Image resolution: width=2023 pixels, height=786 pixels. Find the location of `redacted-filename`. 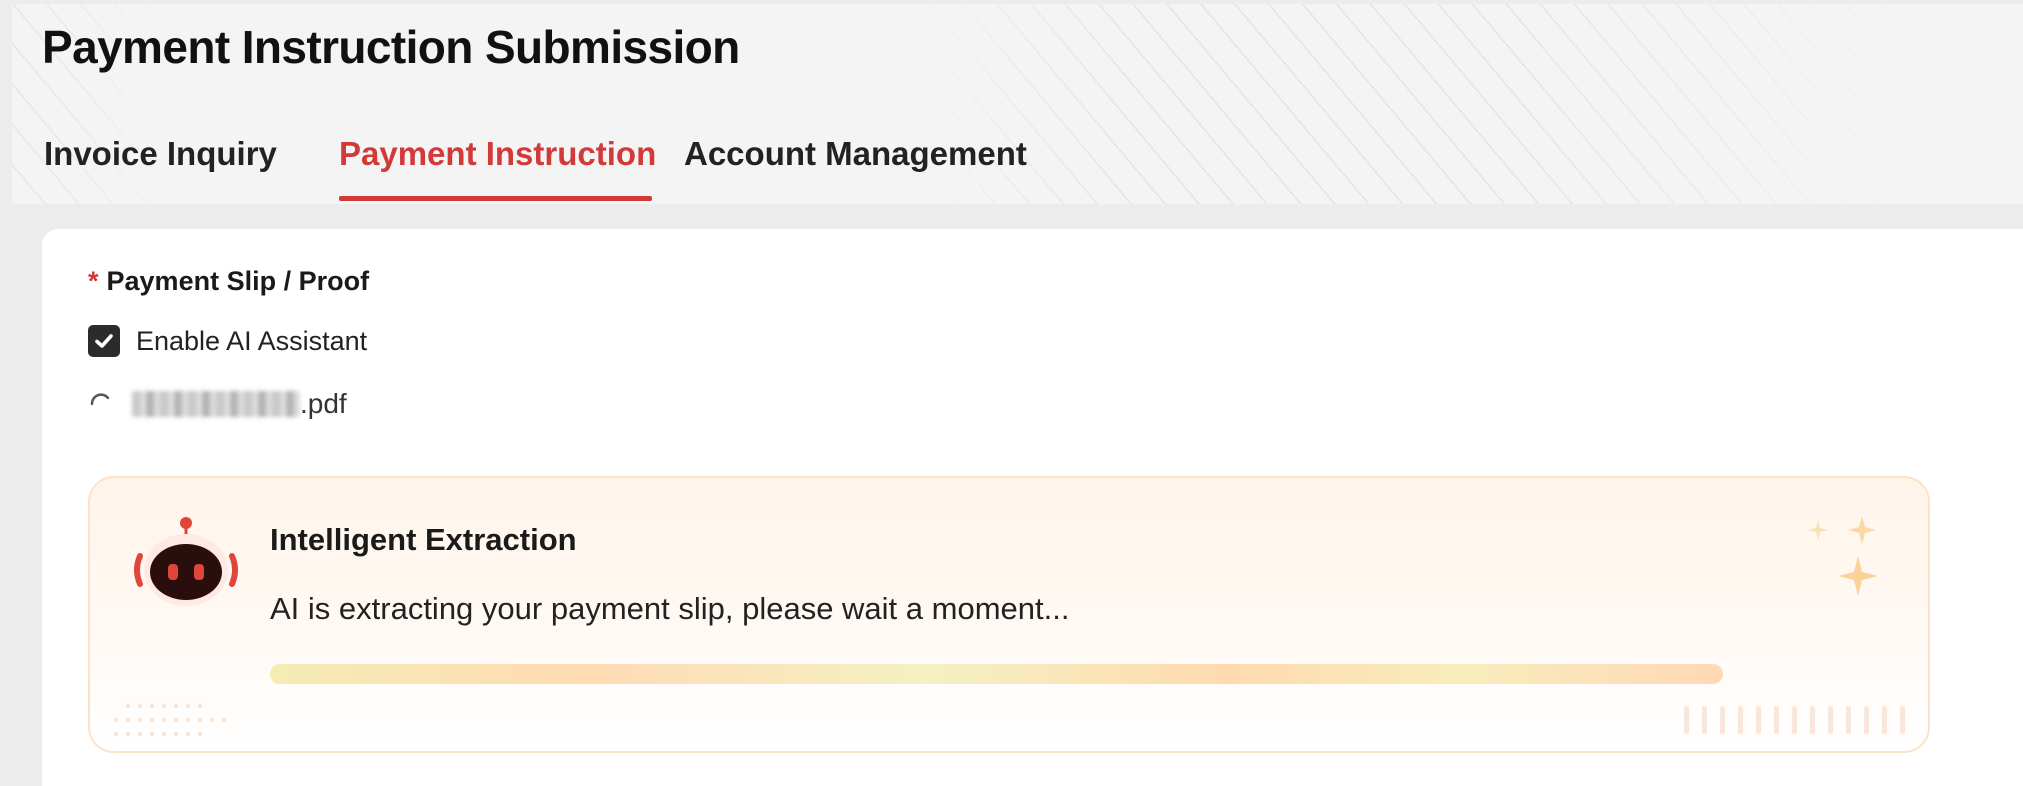

redacted-filename is located at coordinates (216, 404).